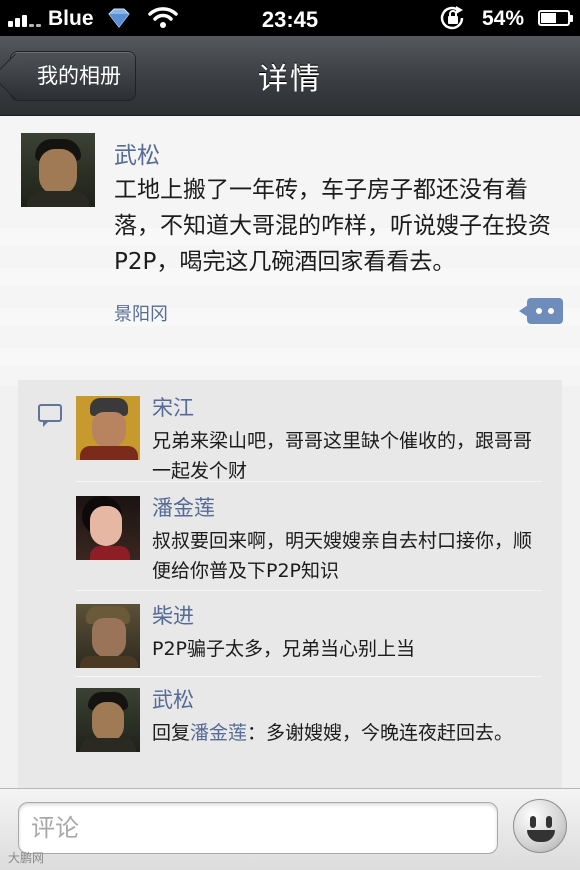  What do you see at coordinates (342, 556) in the screenshot?
I see `comment-text: 叔叔要回来啊，明天嫂嫂亲自去村口接你，顺便给你普及下P2P知识` at bounding box center [342, 556].